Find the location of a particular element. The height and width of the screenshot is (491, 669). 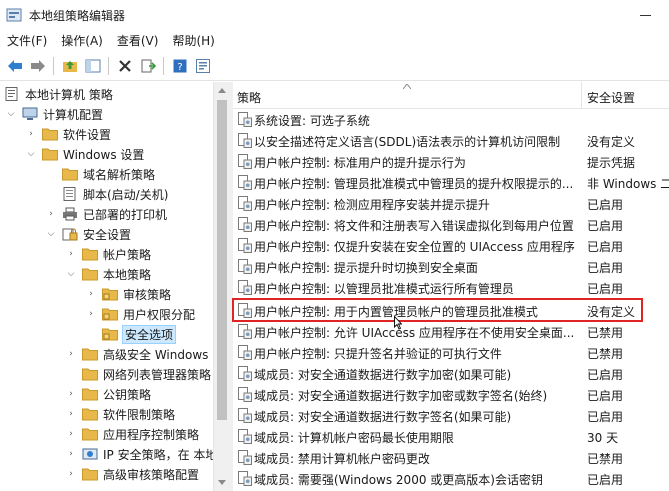

tree-item-security-options: 安全选项 is located at coordinates (131, 334).